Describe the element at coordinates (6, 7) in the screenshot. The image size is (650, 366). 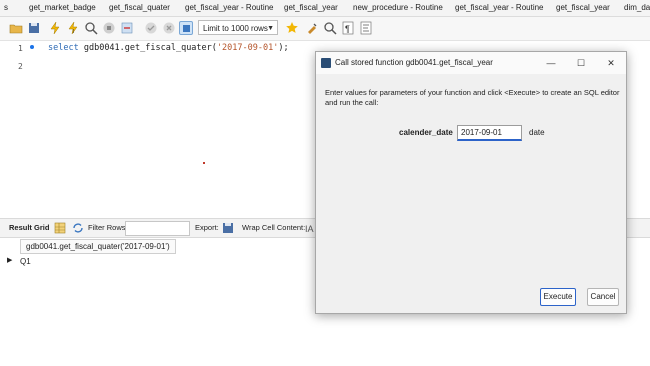
I see `tab-0: s` at that location.